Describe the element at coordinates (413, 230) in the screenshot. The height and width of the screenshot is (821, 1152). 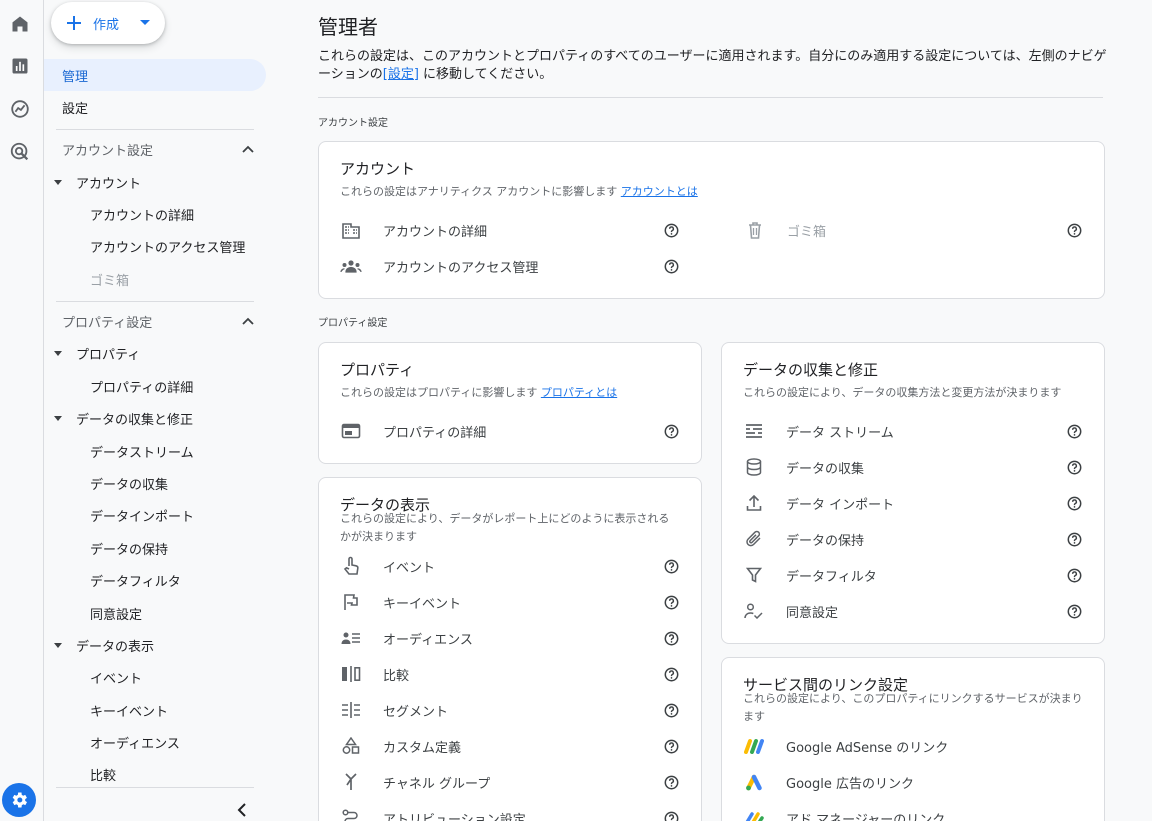
I see `account-details-row: アカウントの詳細` at that location.